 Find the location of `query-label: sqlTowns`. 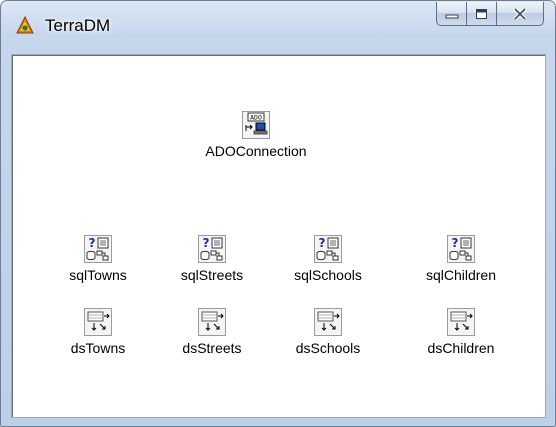

query-label: sqlTowns is located at coordinates (98, 275).